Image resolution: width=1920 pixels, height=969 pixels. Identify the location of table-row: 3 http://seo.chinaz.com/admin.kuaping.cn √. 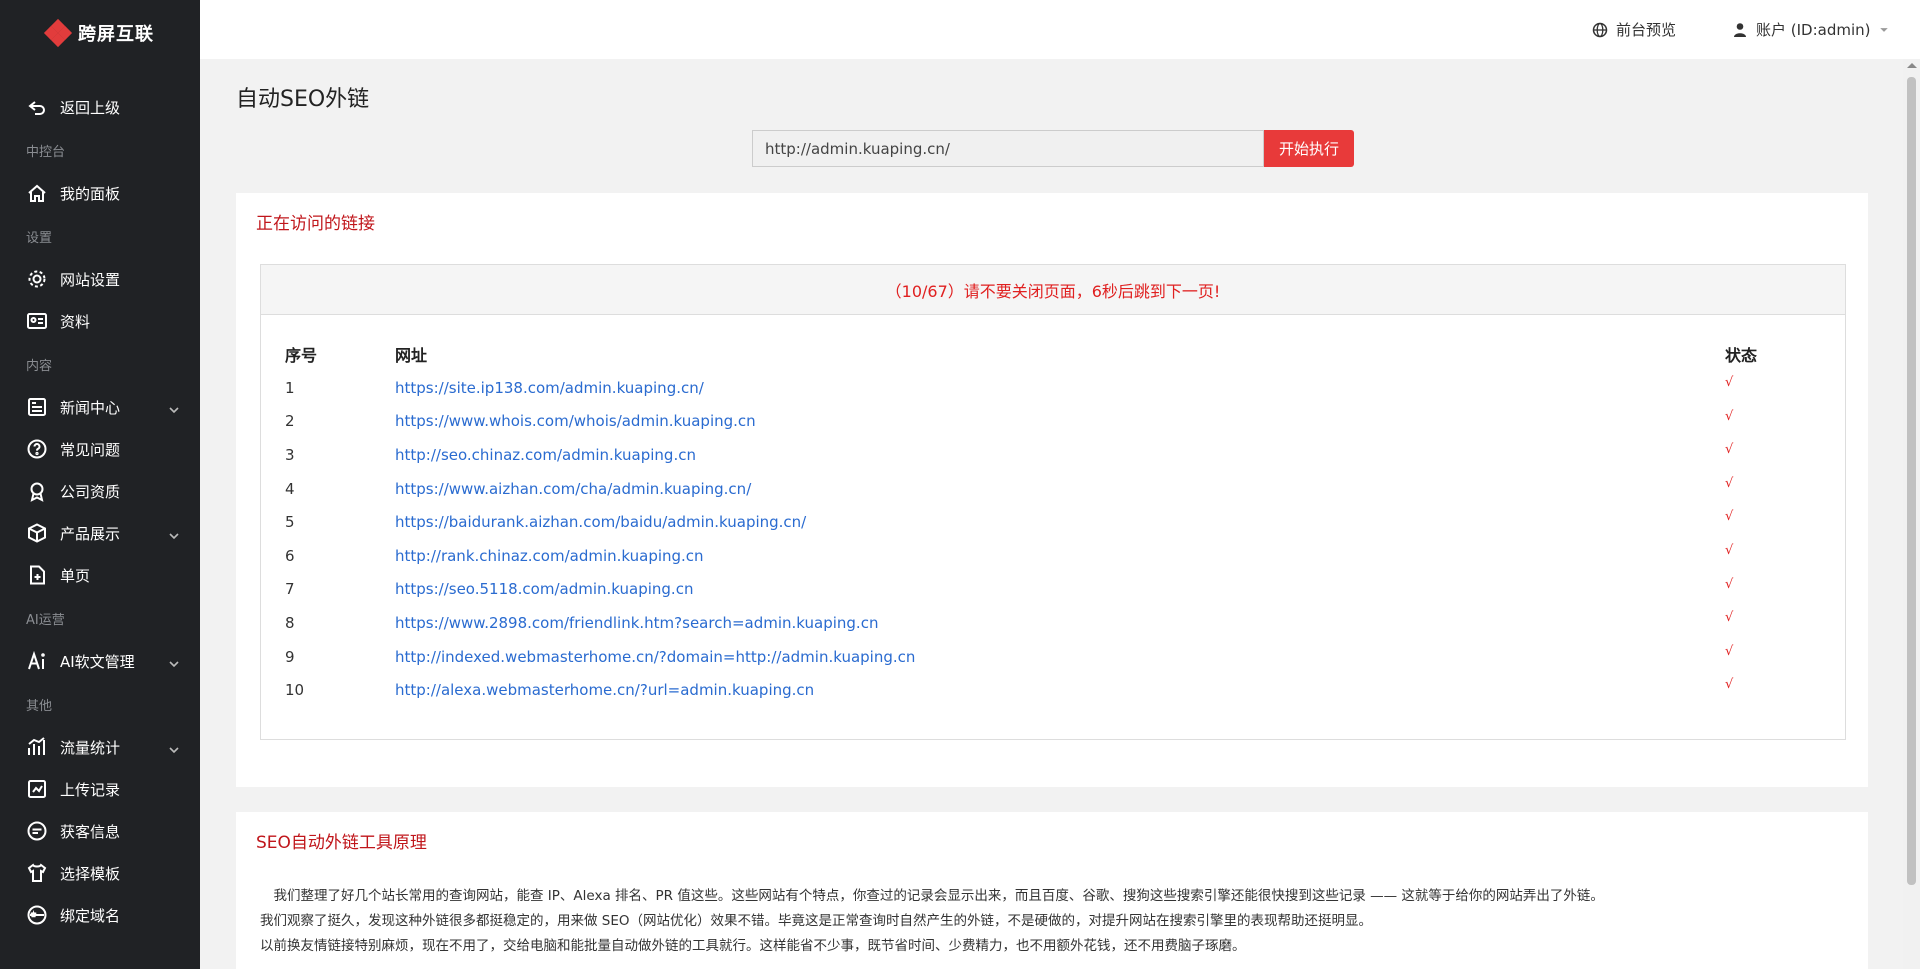
(1055, 455).